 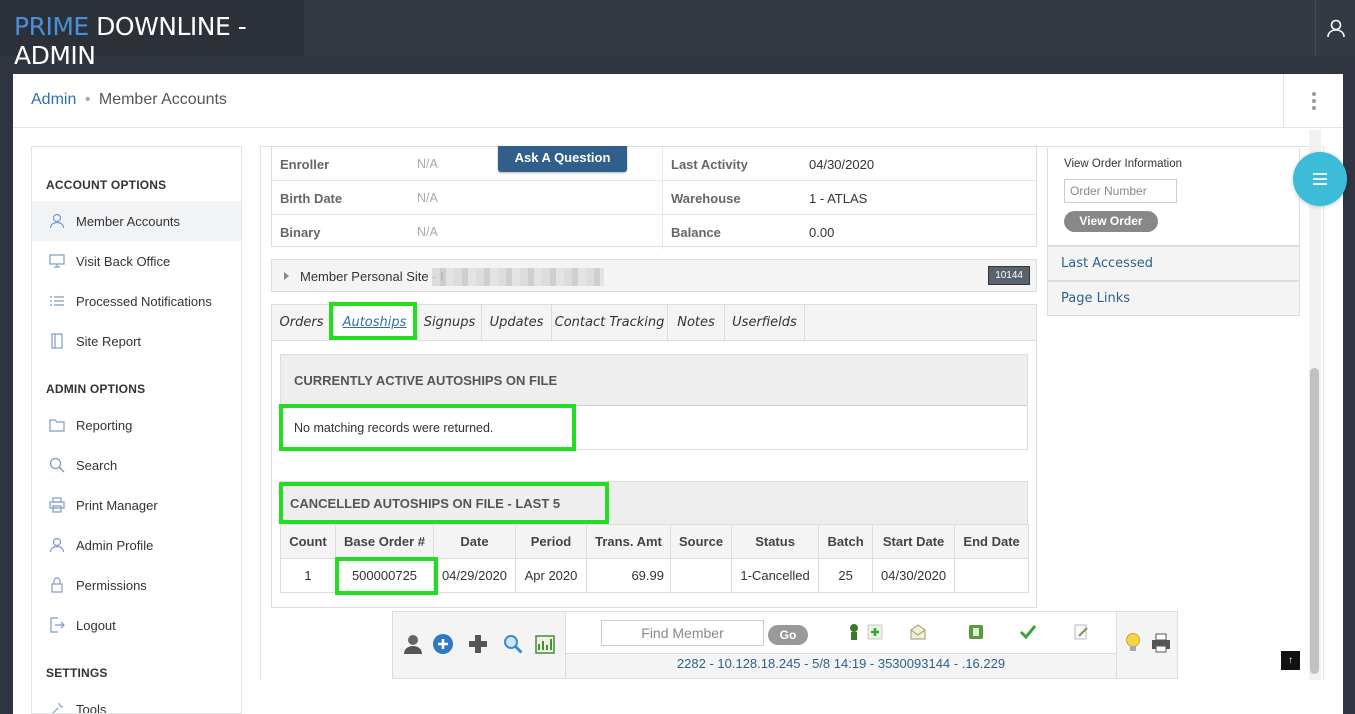 I want to click on col-trans-amt: Trans. Amt, so click(x=628, y=541).